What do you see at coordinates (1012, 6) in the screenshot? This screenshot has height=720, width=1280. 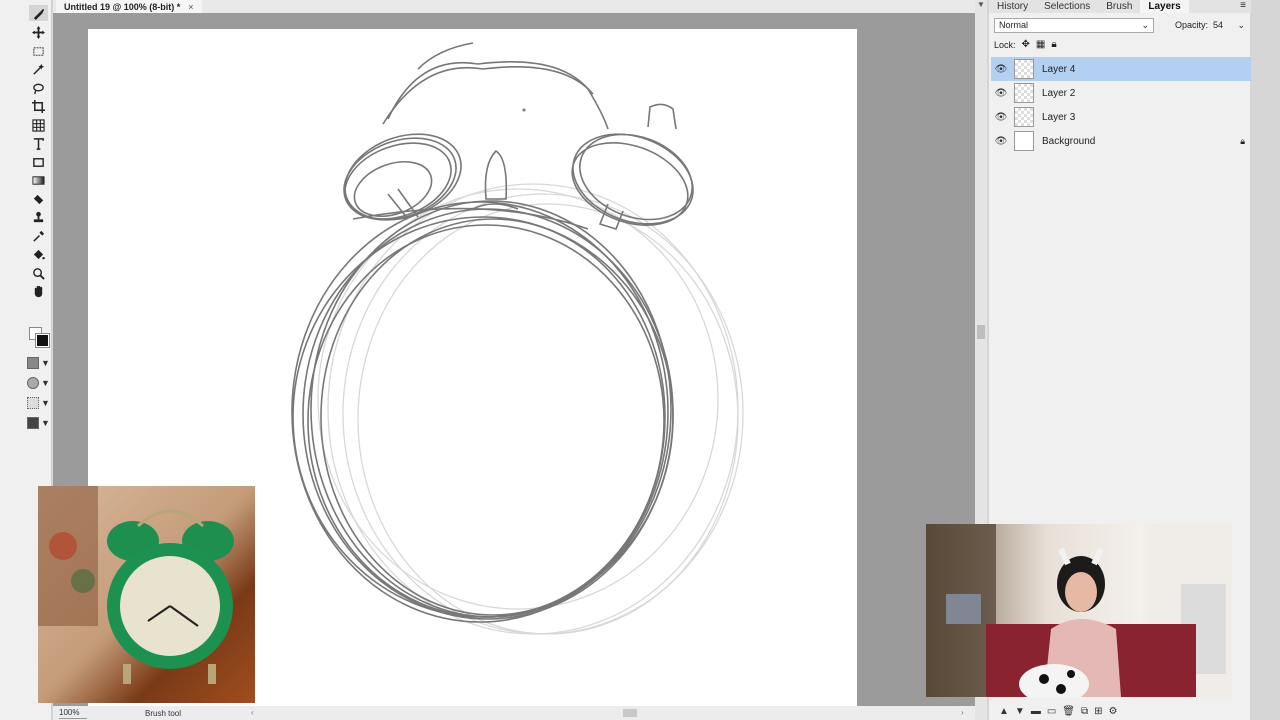 I see `tab-history: History` at bounding box center [1012, 6].